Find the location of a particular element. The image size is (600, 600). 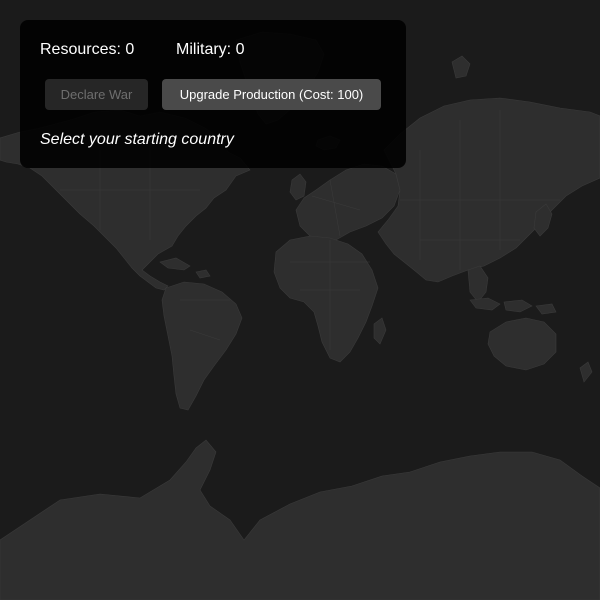

military-label: Military: is located at coordinates (204, 49).